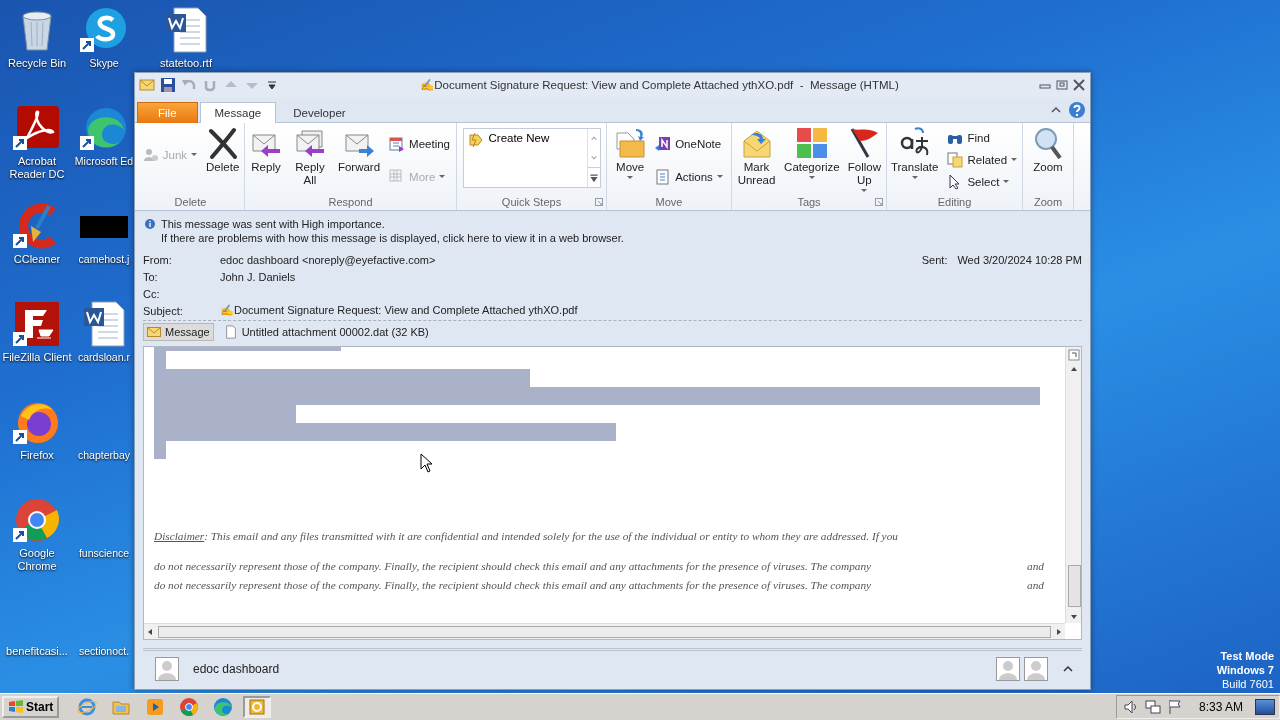 The width and height of the screenshot is (1280, 720). What do you see at coordinates (1019, 259) in the screenshot?
I see `field-value: Wed 3/20/2024 10:28 PM` at bounding box center [1019, 259].